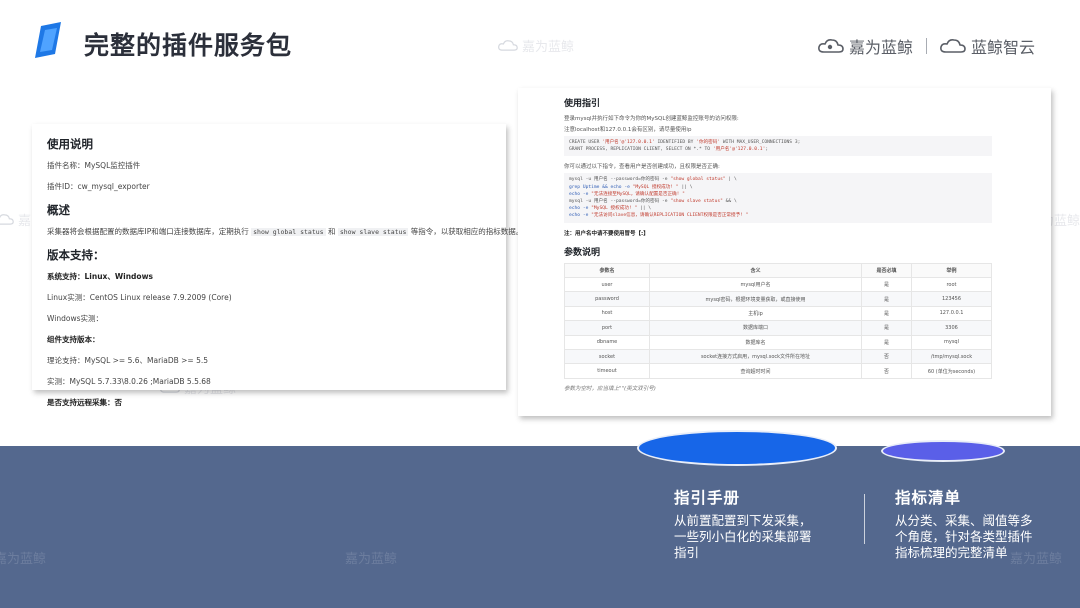  Describe the element at coordinates (582, 252) in the screenshot. I see `params-heading: 参数说明` at that location.